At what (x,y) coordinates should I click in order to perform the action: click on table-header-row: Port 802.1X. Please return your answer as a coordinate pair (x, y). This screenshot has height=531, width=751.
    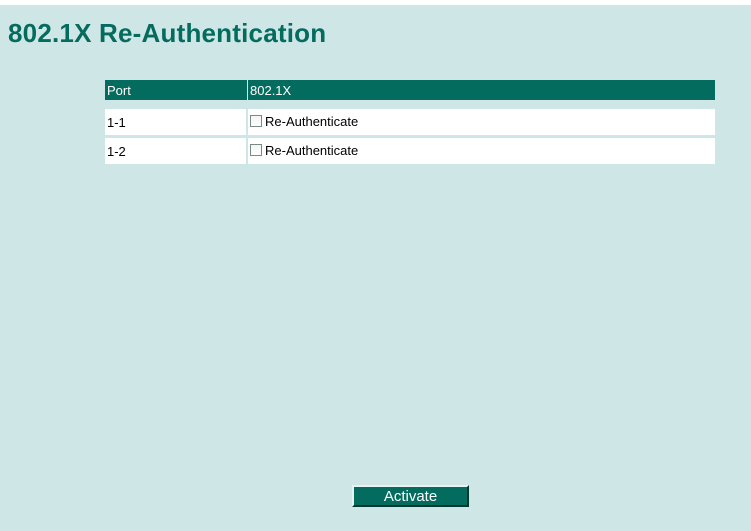
    Looking at the image, I should click on (410, 90).